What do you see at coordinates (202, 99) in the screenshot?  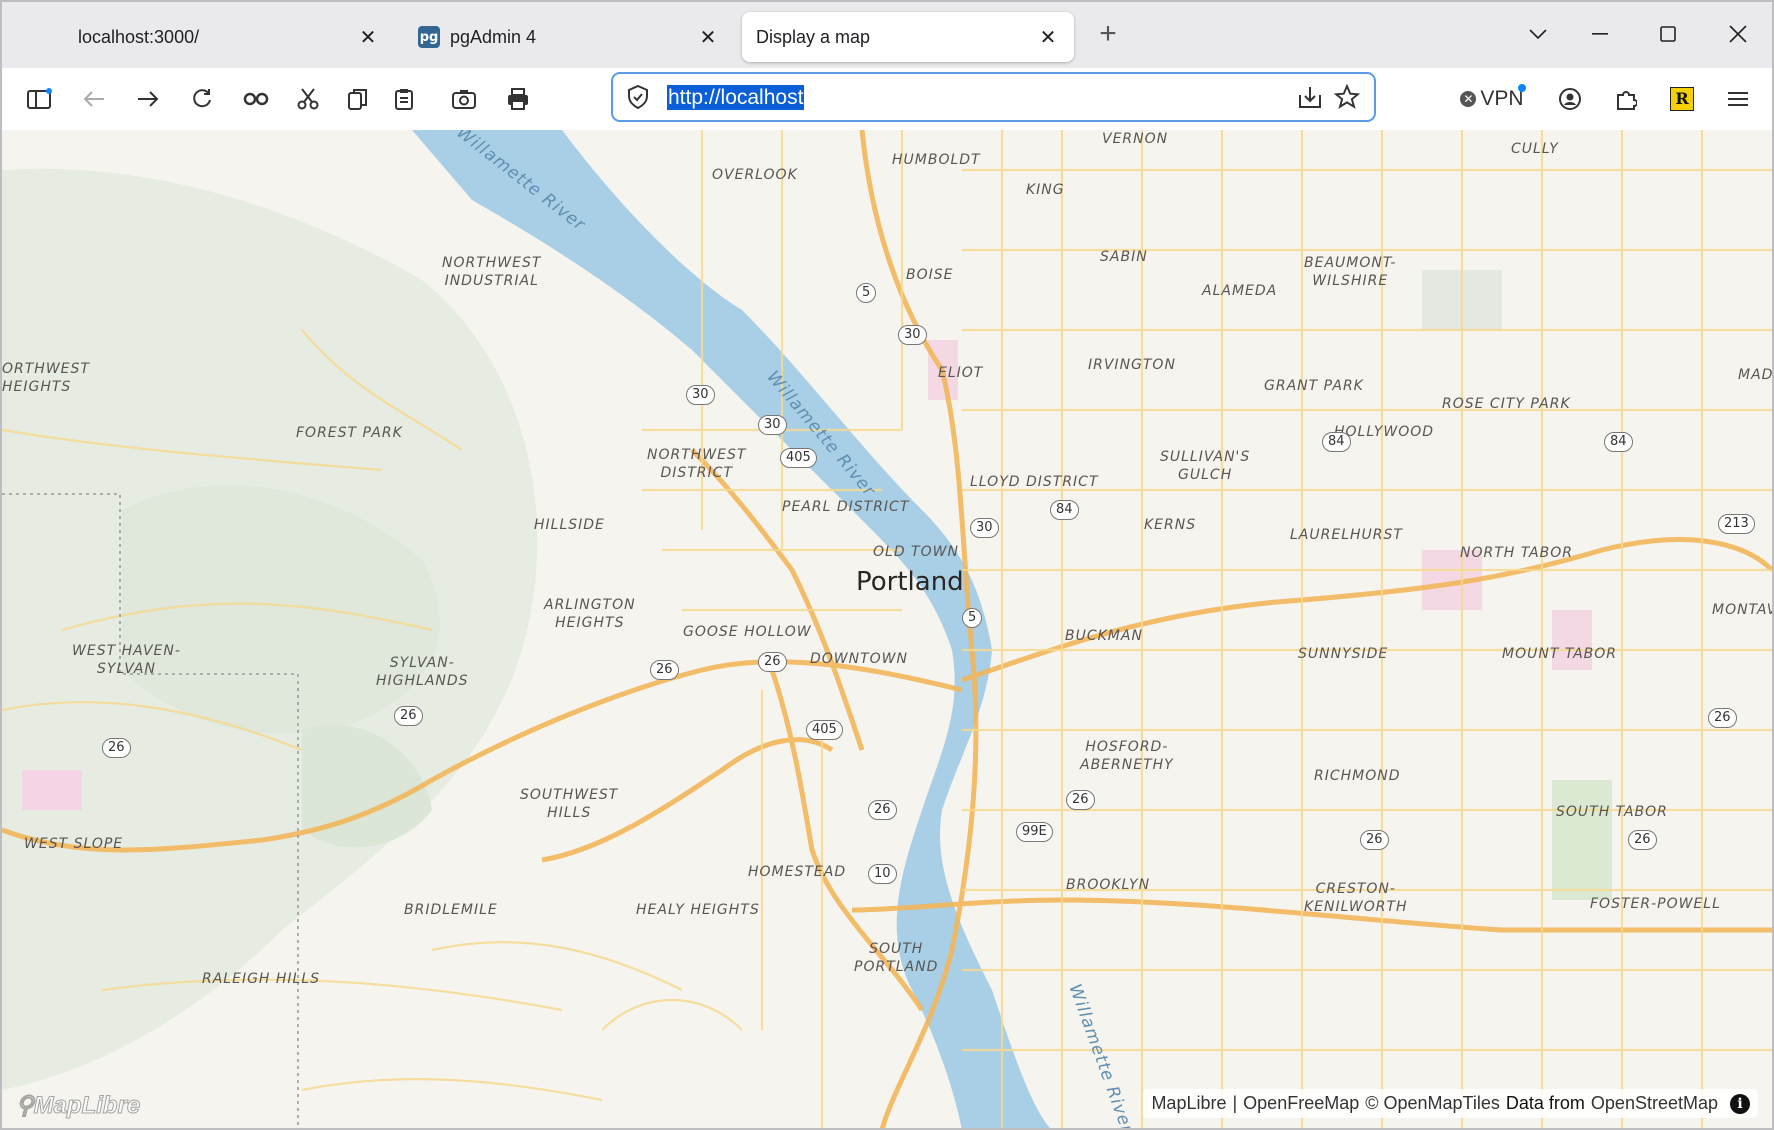 I see `reload-icon` at bounding box center [202, 99].